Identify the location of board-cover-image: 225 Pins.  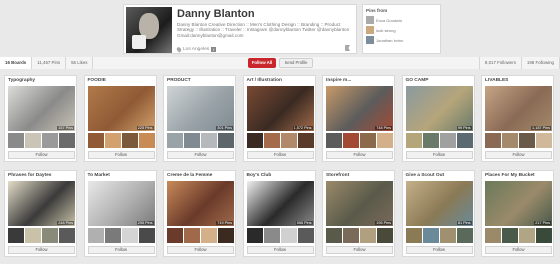
(121, 108).